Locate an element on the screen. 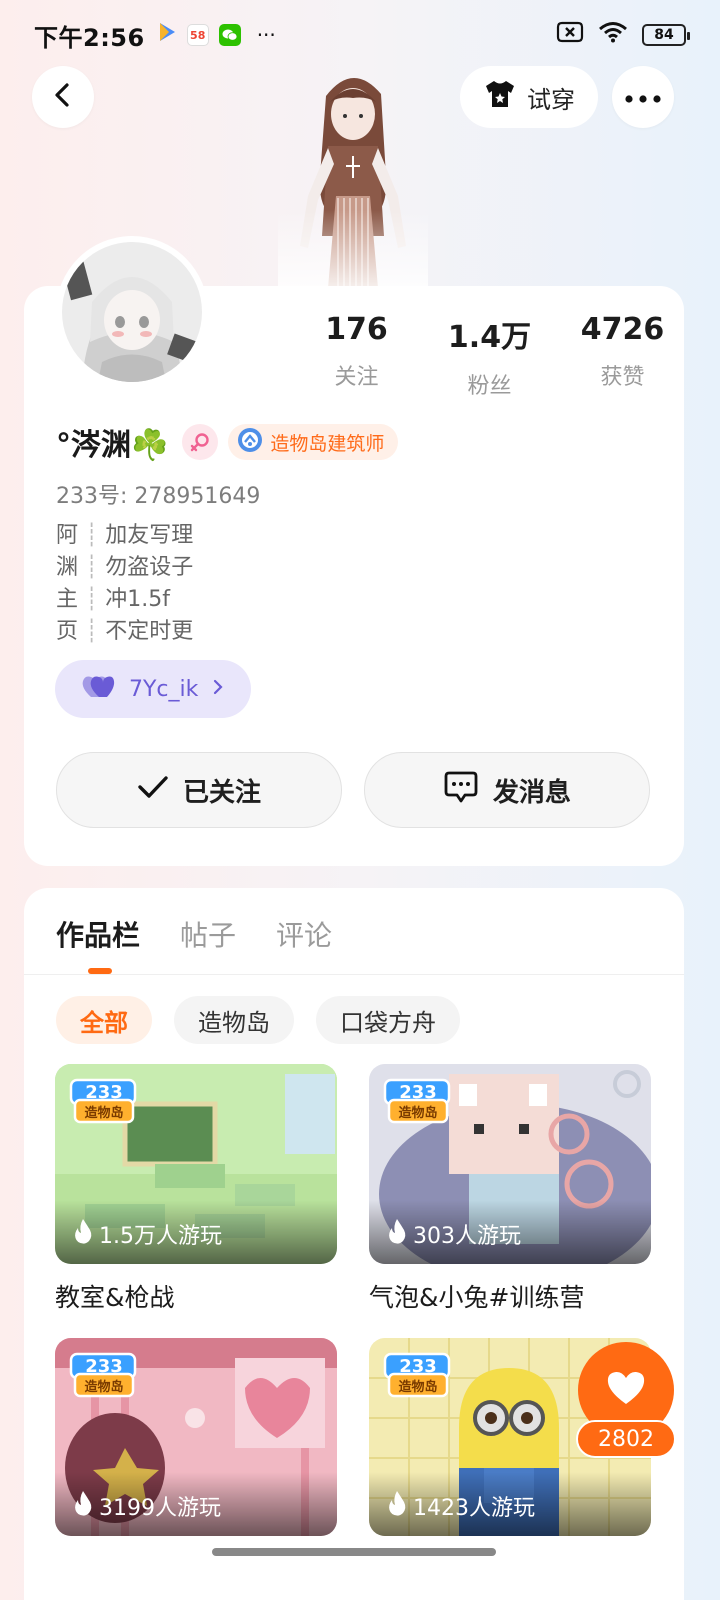  stat-value: 176 is located at coordinates (356, 329).